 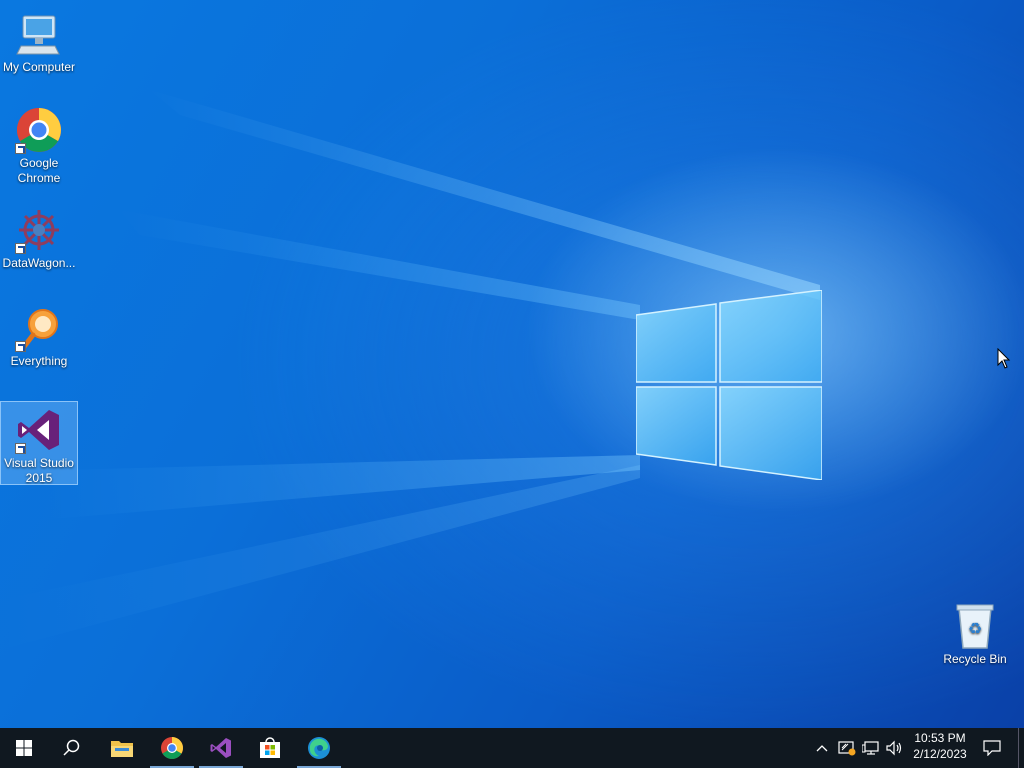 I want to click on taskbar-chrome, so click(x=172, y=748).